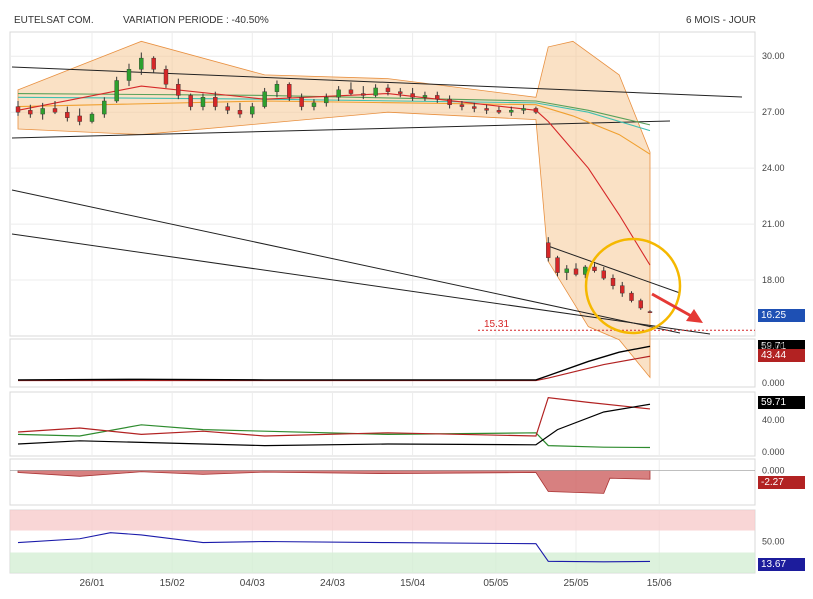 Image resolution: width=813 pixels, height=599 pixels. I want to click on x-tick-label: 05/05, so click(495, 583).